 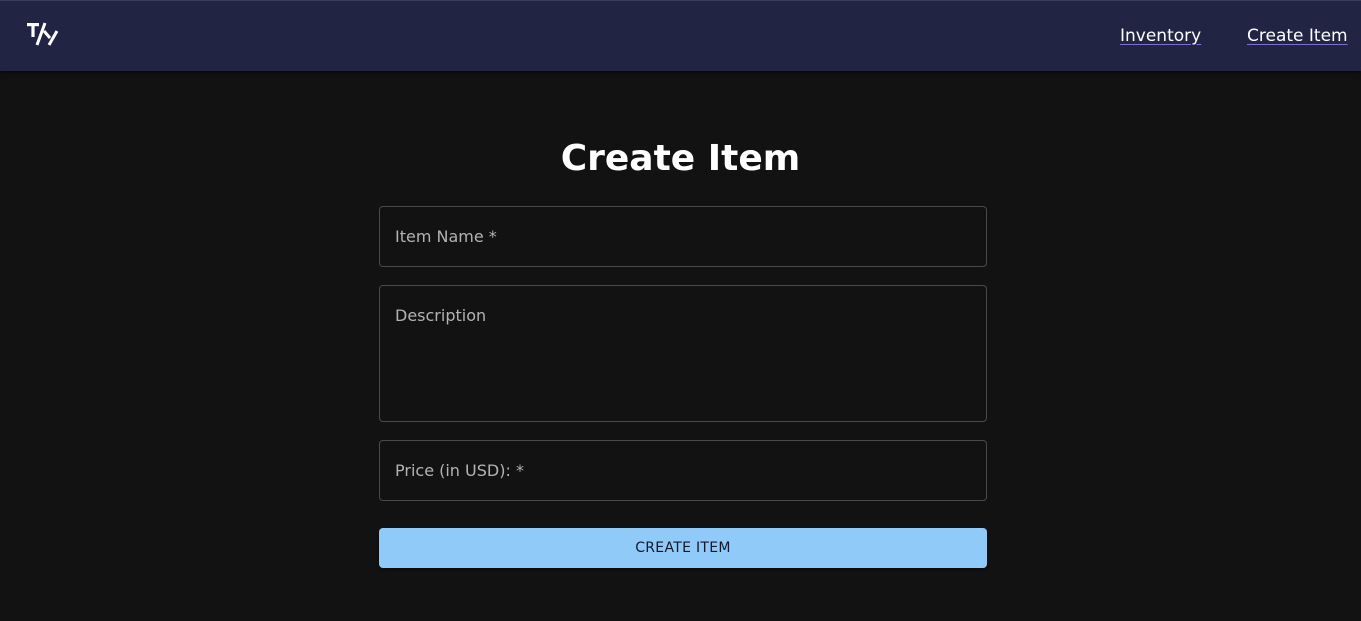 What do you see at coordinates (43, 34) in the screenshot?
I see `logo-icon` at bounding box center [43, 34].